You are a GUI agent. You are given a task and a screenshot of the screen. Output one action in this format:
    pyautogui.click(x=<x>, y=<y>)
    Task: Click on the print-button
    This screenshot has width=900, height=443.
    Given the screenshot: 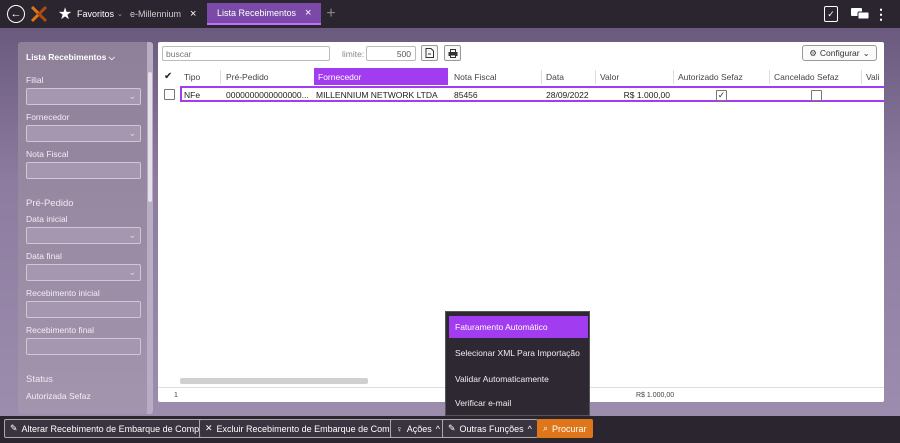 What is the action you would take?
    pyautogui.click(x=452, y=53)
    